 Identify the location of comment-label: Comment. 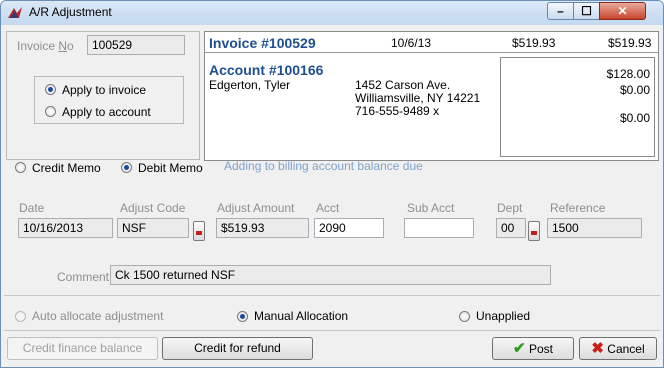
(83, 277).